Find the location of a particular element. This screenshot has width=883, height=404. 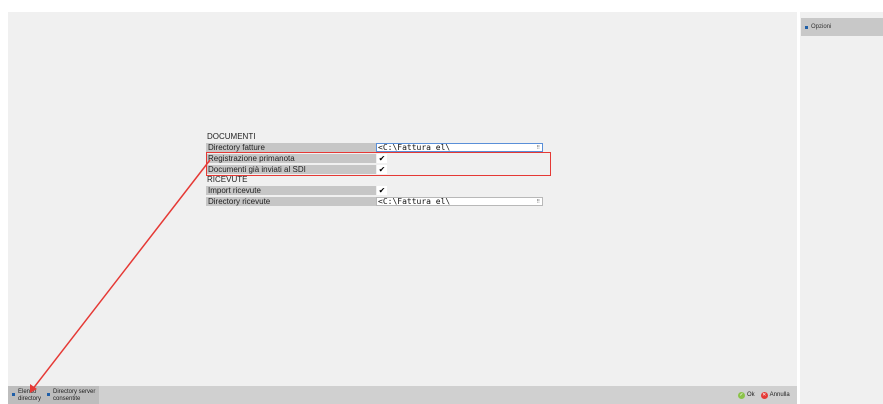

annotation-arrow is located at coordinates (120, 276).